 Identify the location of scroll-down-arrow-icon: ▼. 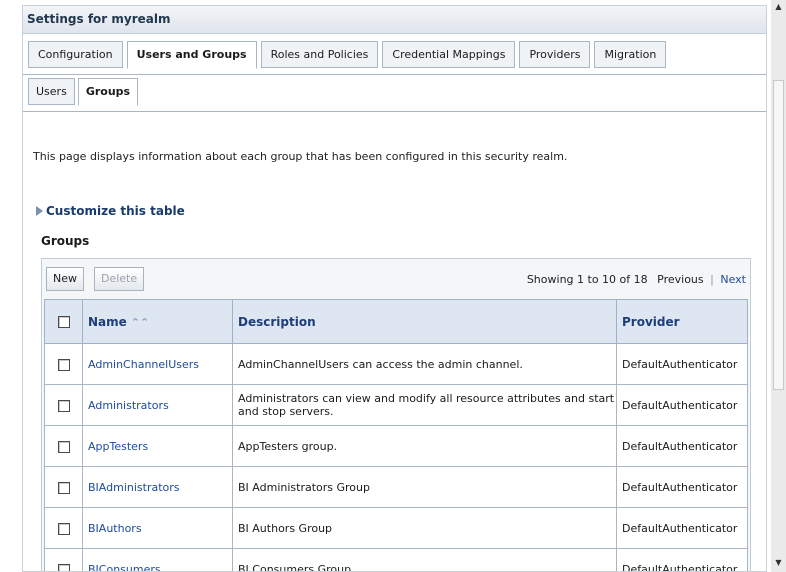
(778, 563).